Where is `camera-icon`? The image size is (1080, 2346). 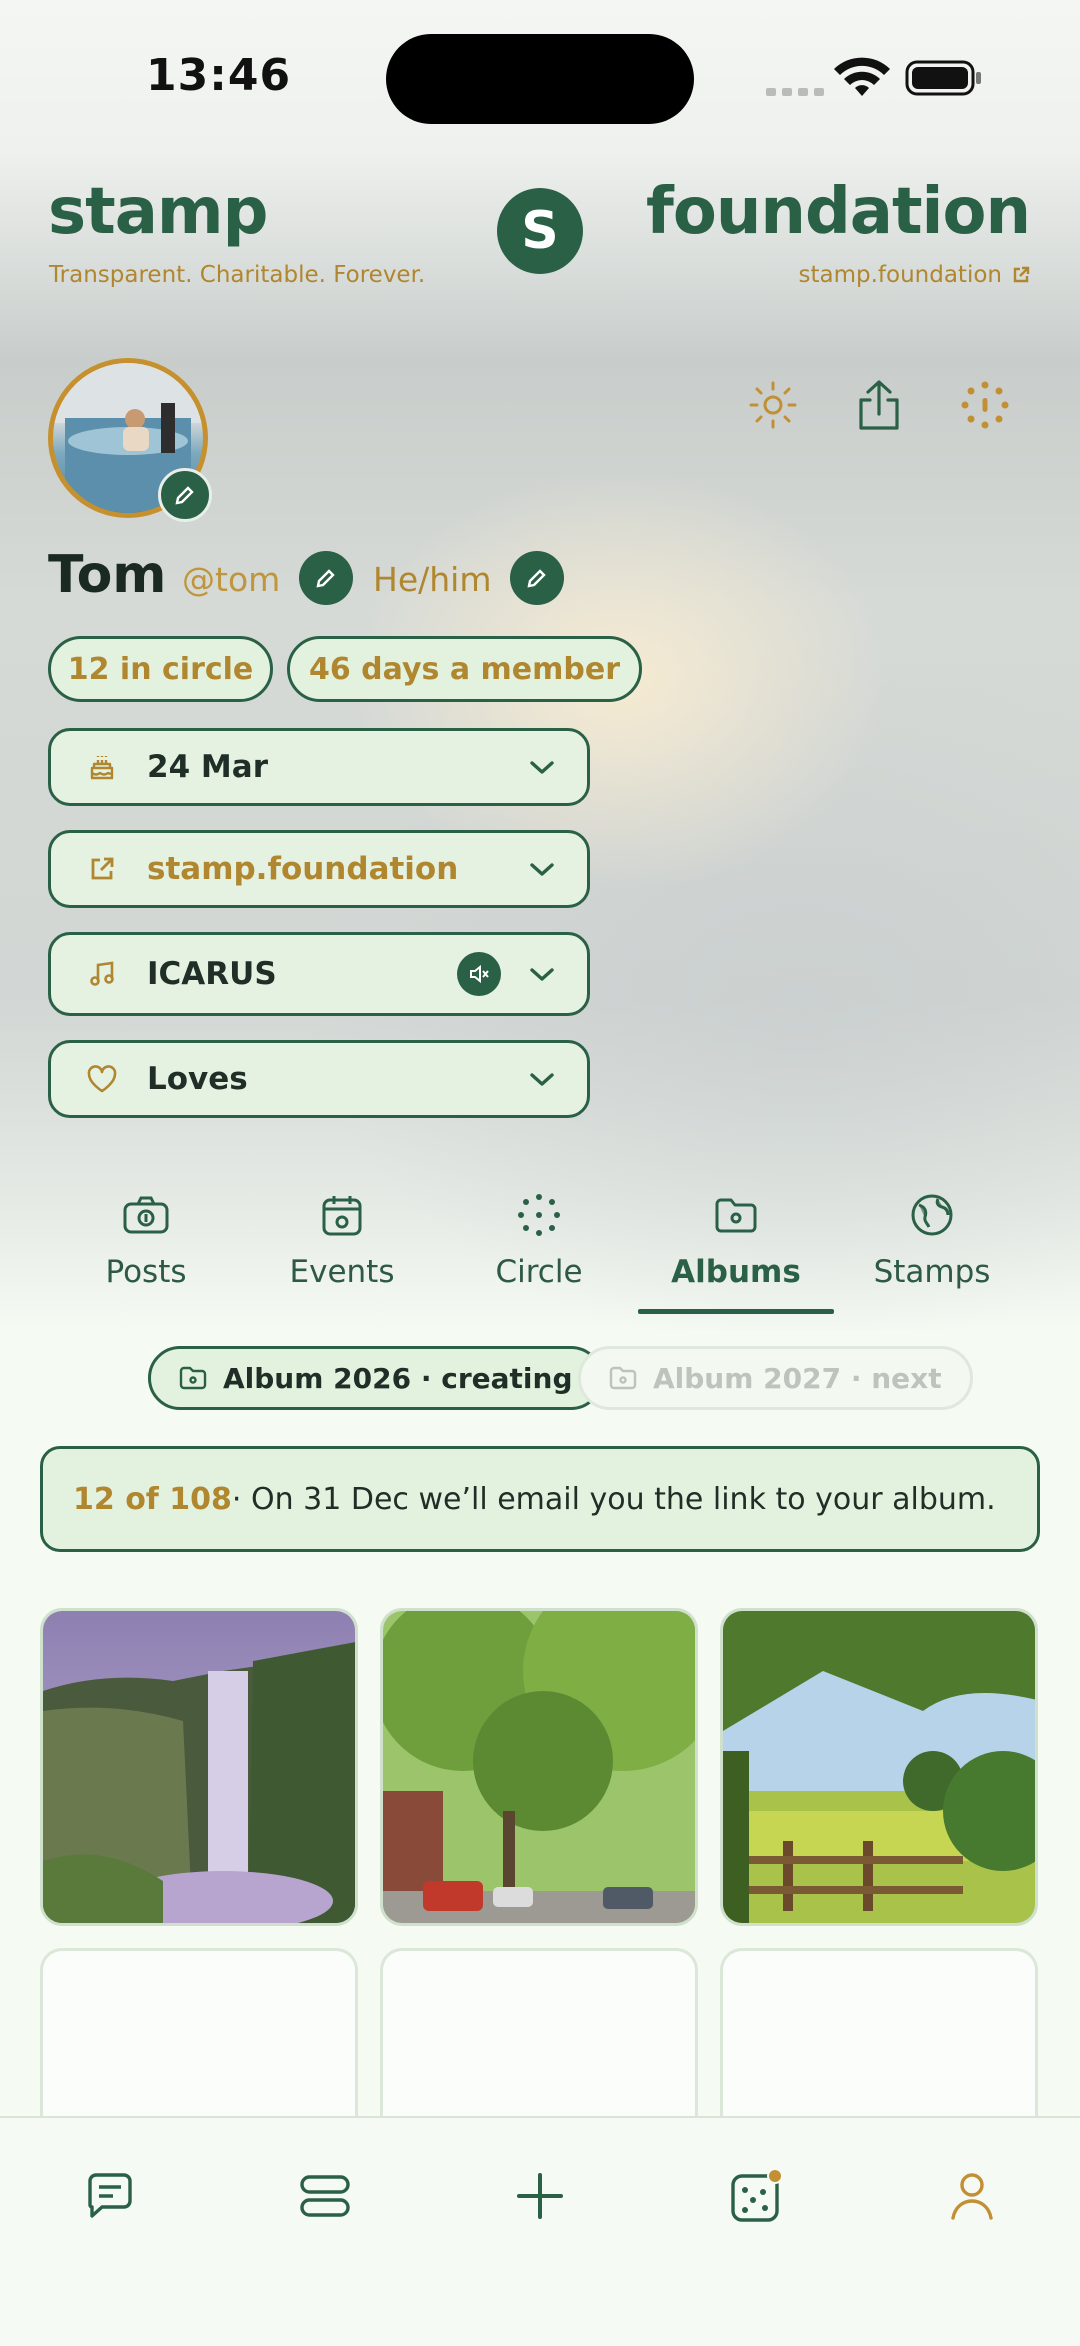
camera-icon is located at coordinates (146, 1215).